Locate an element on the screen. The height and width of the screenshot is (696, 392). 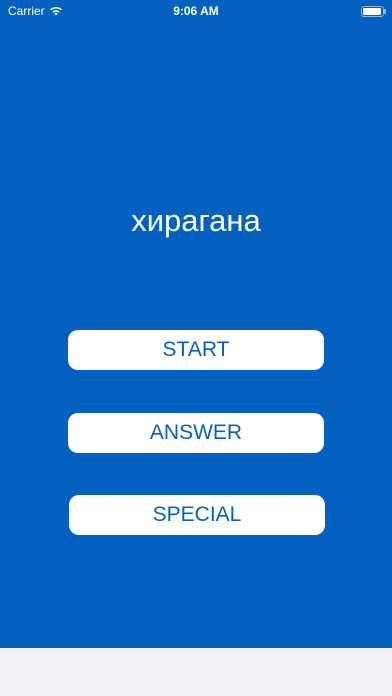
battery-icon is located at coordinates (373, 11).